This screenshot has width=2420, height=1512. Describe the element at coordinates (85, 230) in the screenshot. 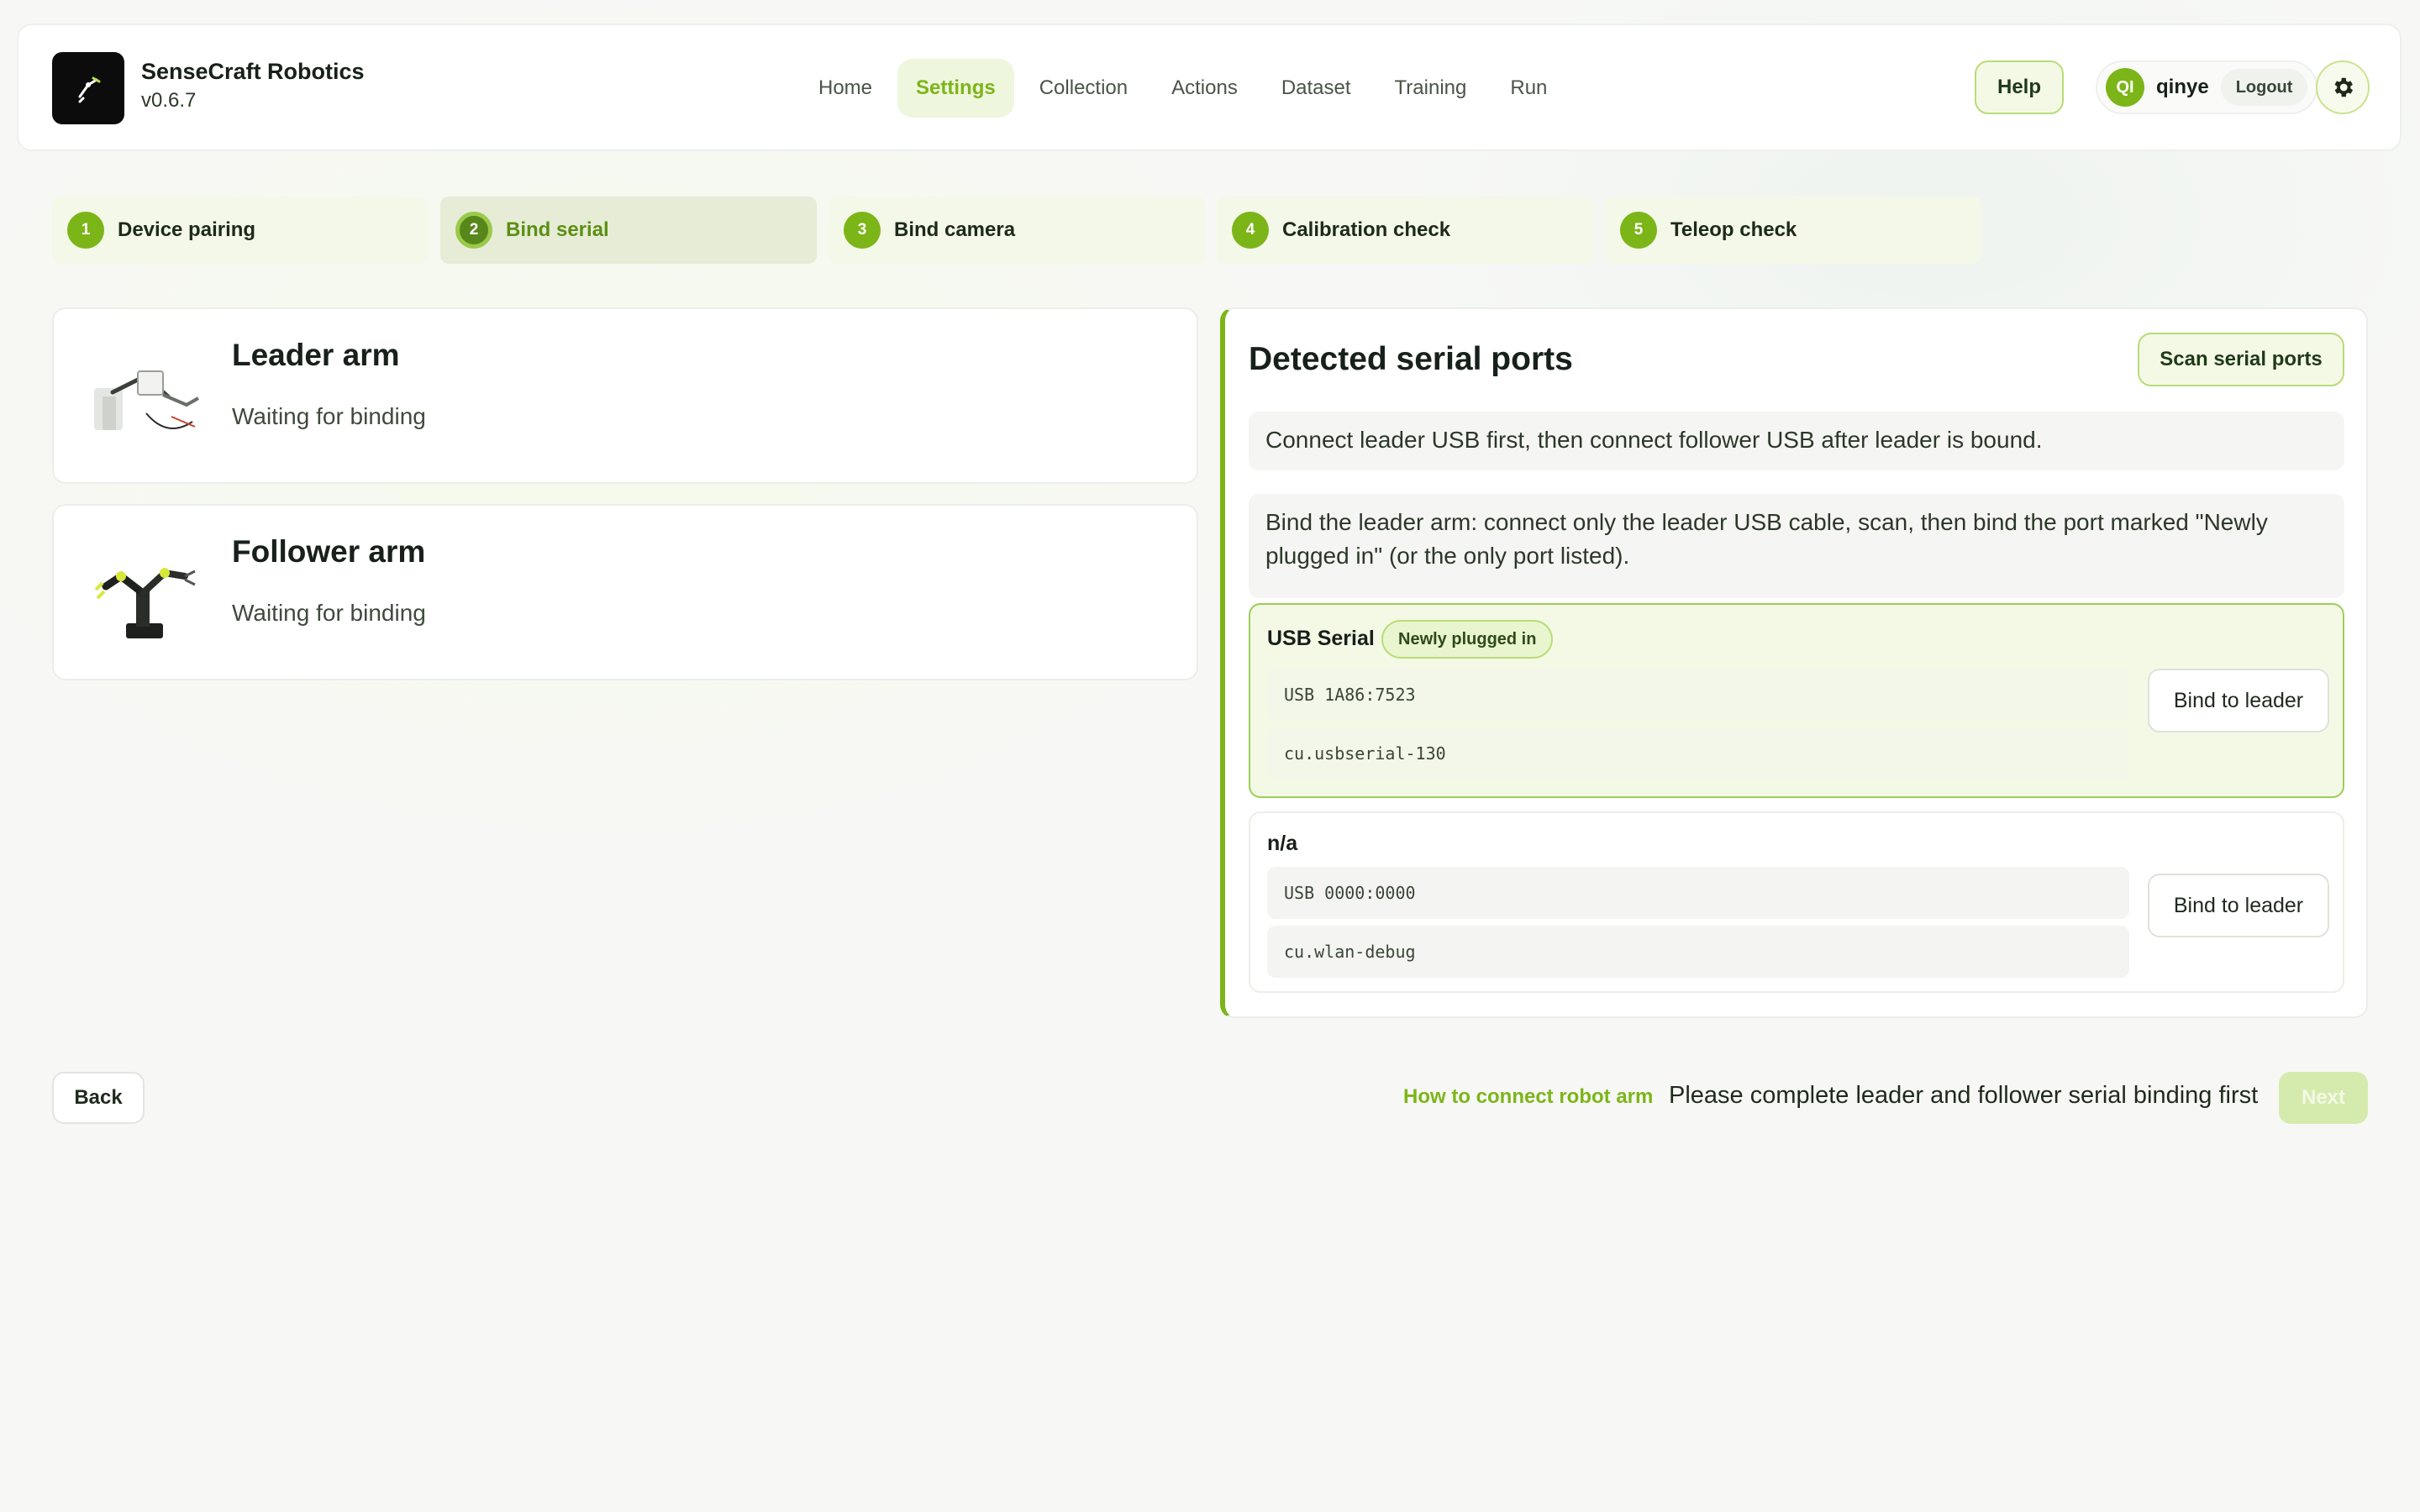

I see `step-number: 1` at that location.